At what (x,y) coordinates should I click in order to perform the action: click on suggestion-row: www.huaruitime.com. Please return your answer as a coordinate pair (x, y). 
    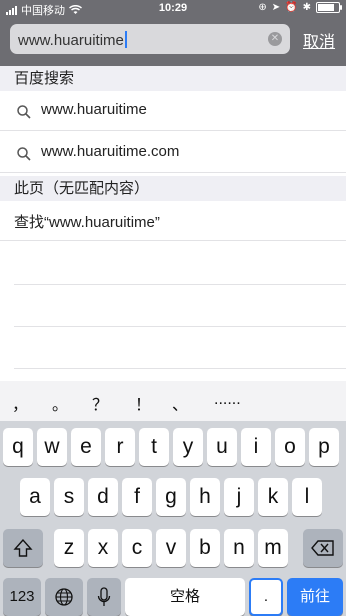
    Looking at the image, I should click on (173, 153).